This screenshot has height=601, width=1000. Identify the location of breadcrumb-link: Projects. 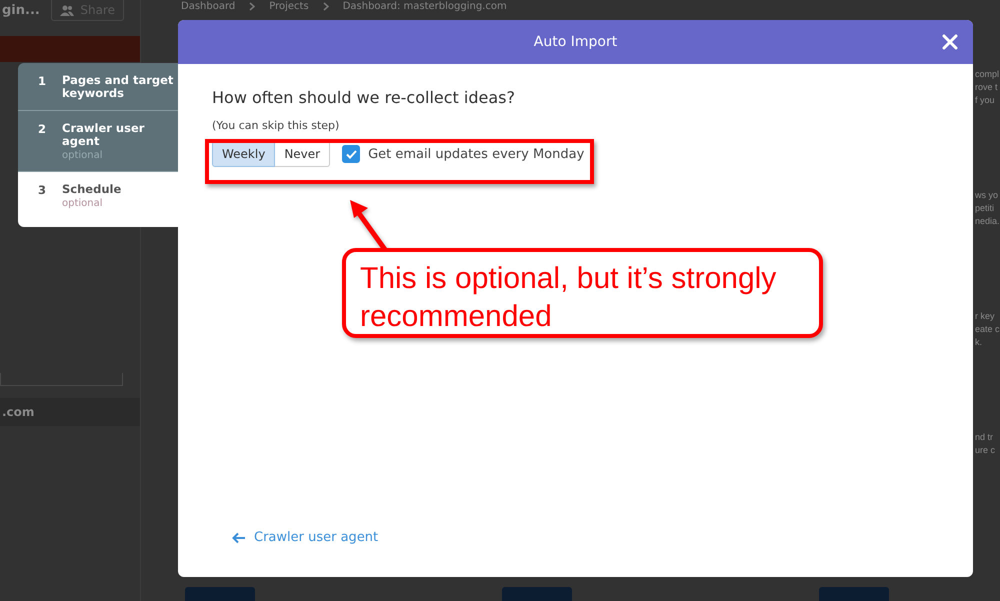
(289, 6).